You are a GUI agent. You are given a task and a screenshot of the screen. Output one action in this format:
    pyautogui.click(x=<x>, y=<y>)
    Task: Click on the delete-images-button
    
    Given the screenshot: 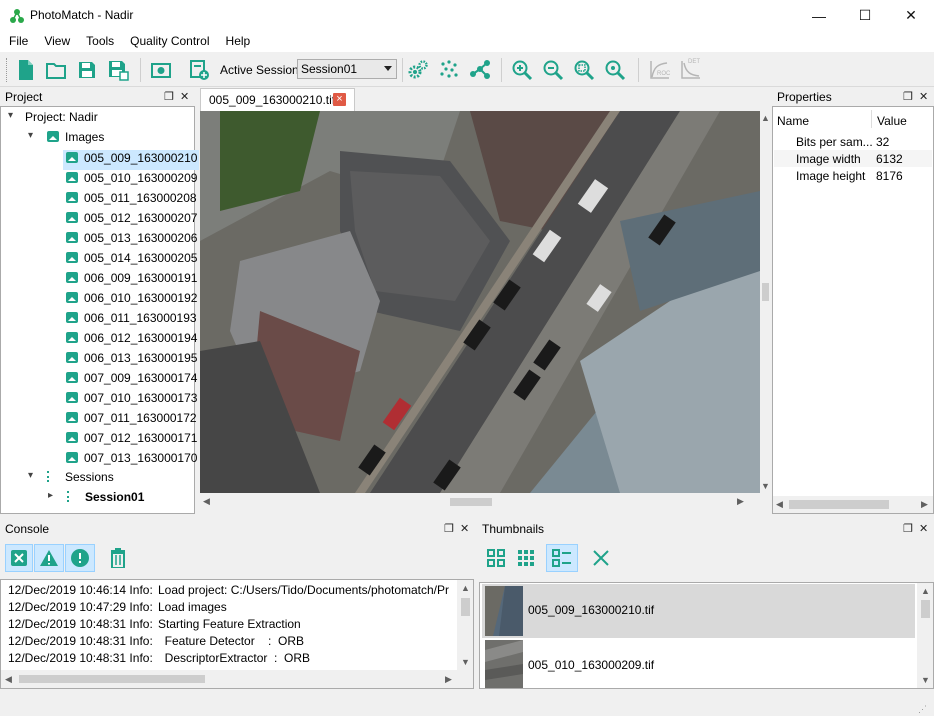 What is the action you would take?
    pyautogui.click(x=601, y=558)
    